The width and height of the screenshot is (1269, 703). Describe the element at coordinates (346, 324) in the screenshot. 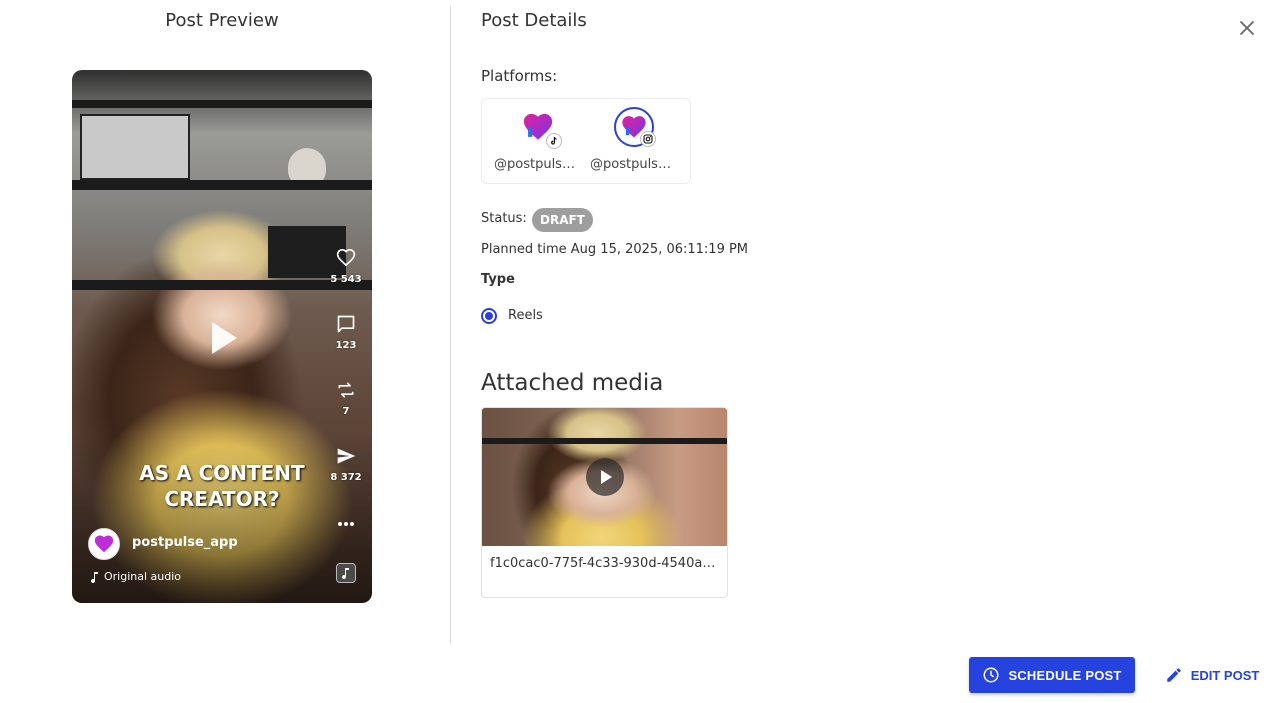

I see `comment-icon` at that location.